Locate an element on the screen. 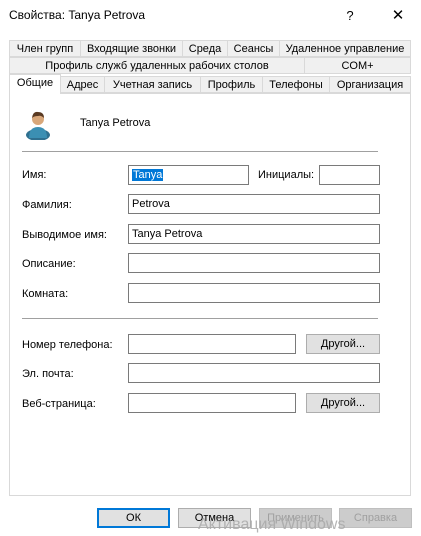 The height and width of the screenshot is (536, 421). activation-watermark: Активация Windows is located at coordinates (272, 524).